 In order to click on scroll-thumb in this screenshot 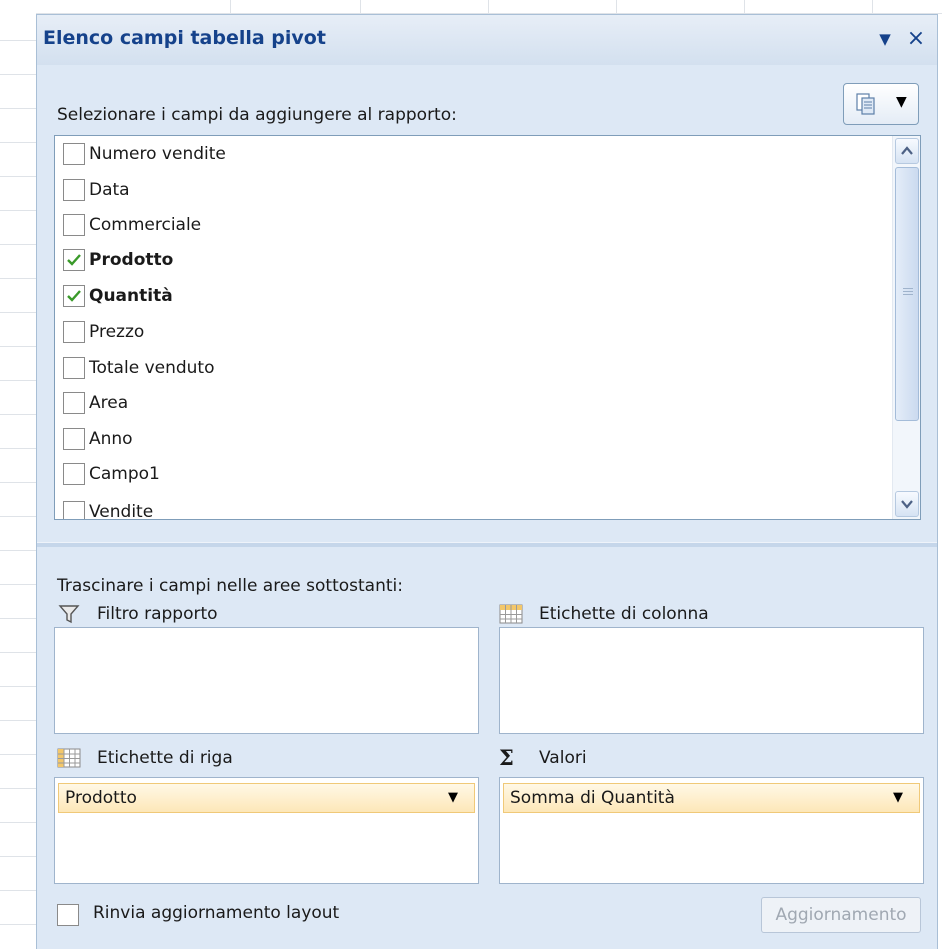, I will do `click(907, 294)`.